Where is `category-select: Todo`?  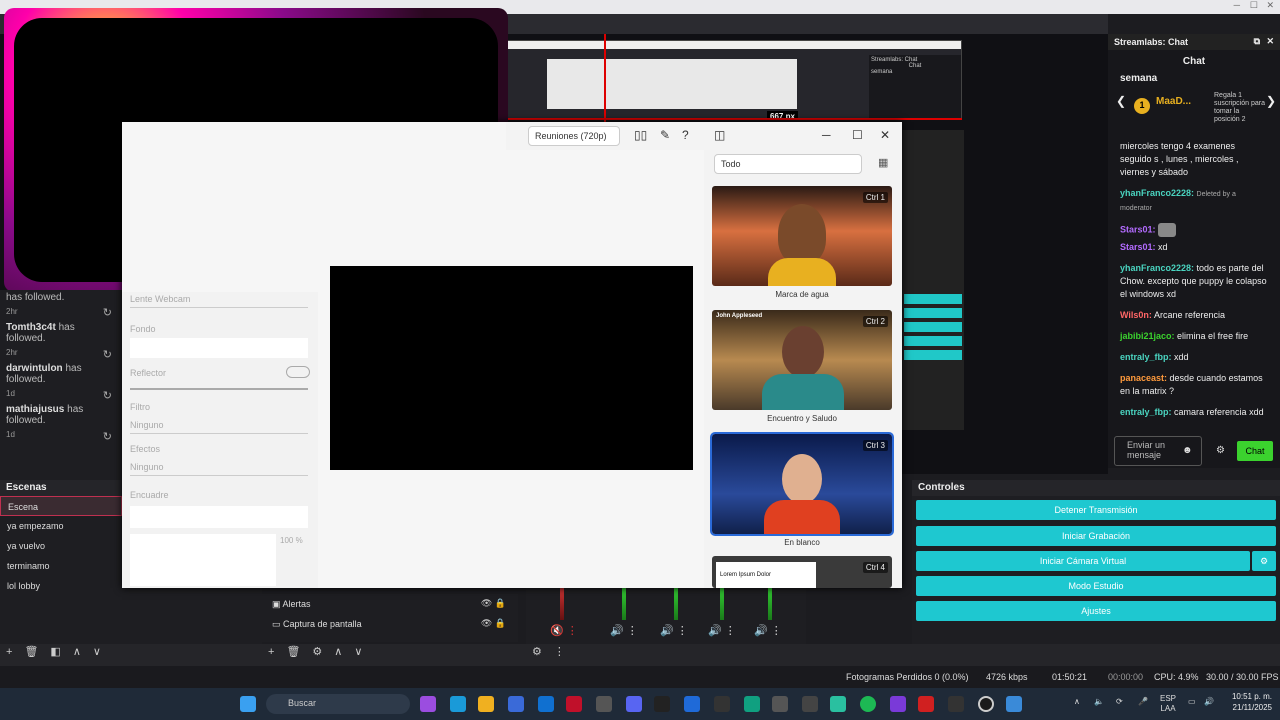
category-select: Todo is located at coordinates (788, 164).